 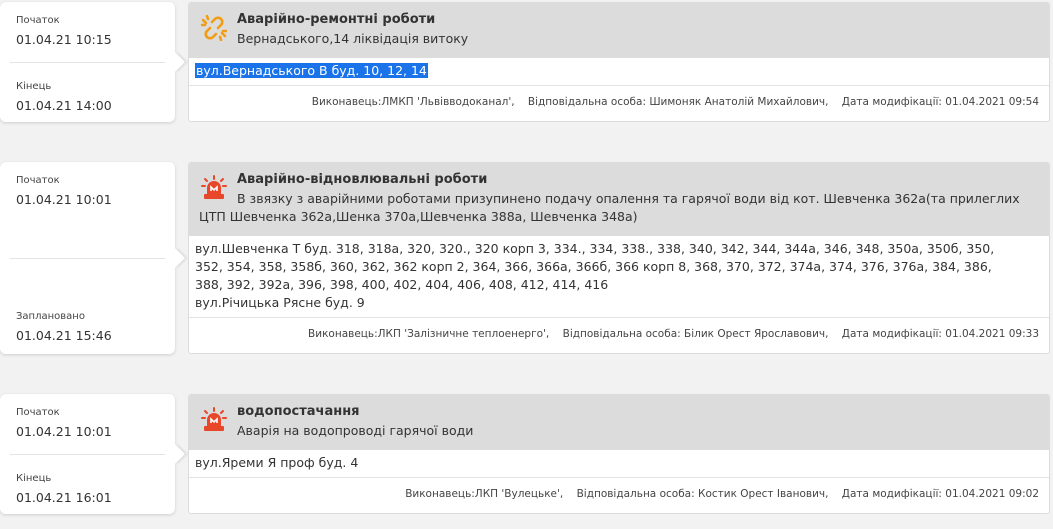 What do you see at coordinates (64, 497) in the screenshot?
I see `end-value: 01.04.21 16:01` at bounding box center [64, 497].